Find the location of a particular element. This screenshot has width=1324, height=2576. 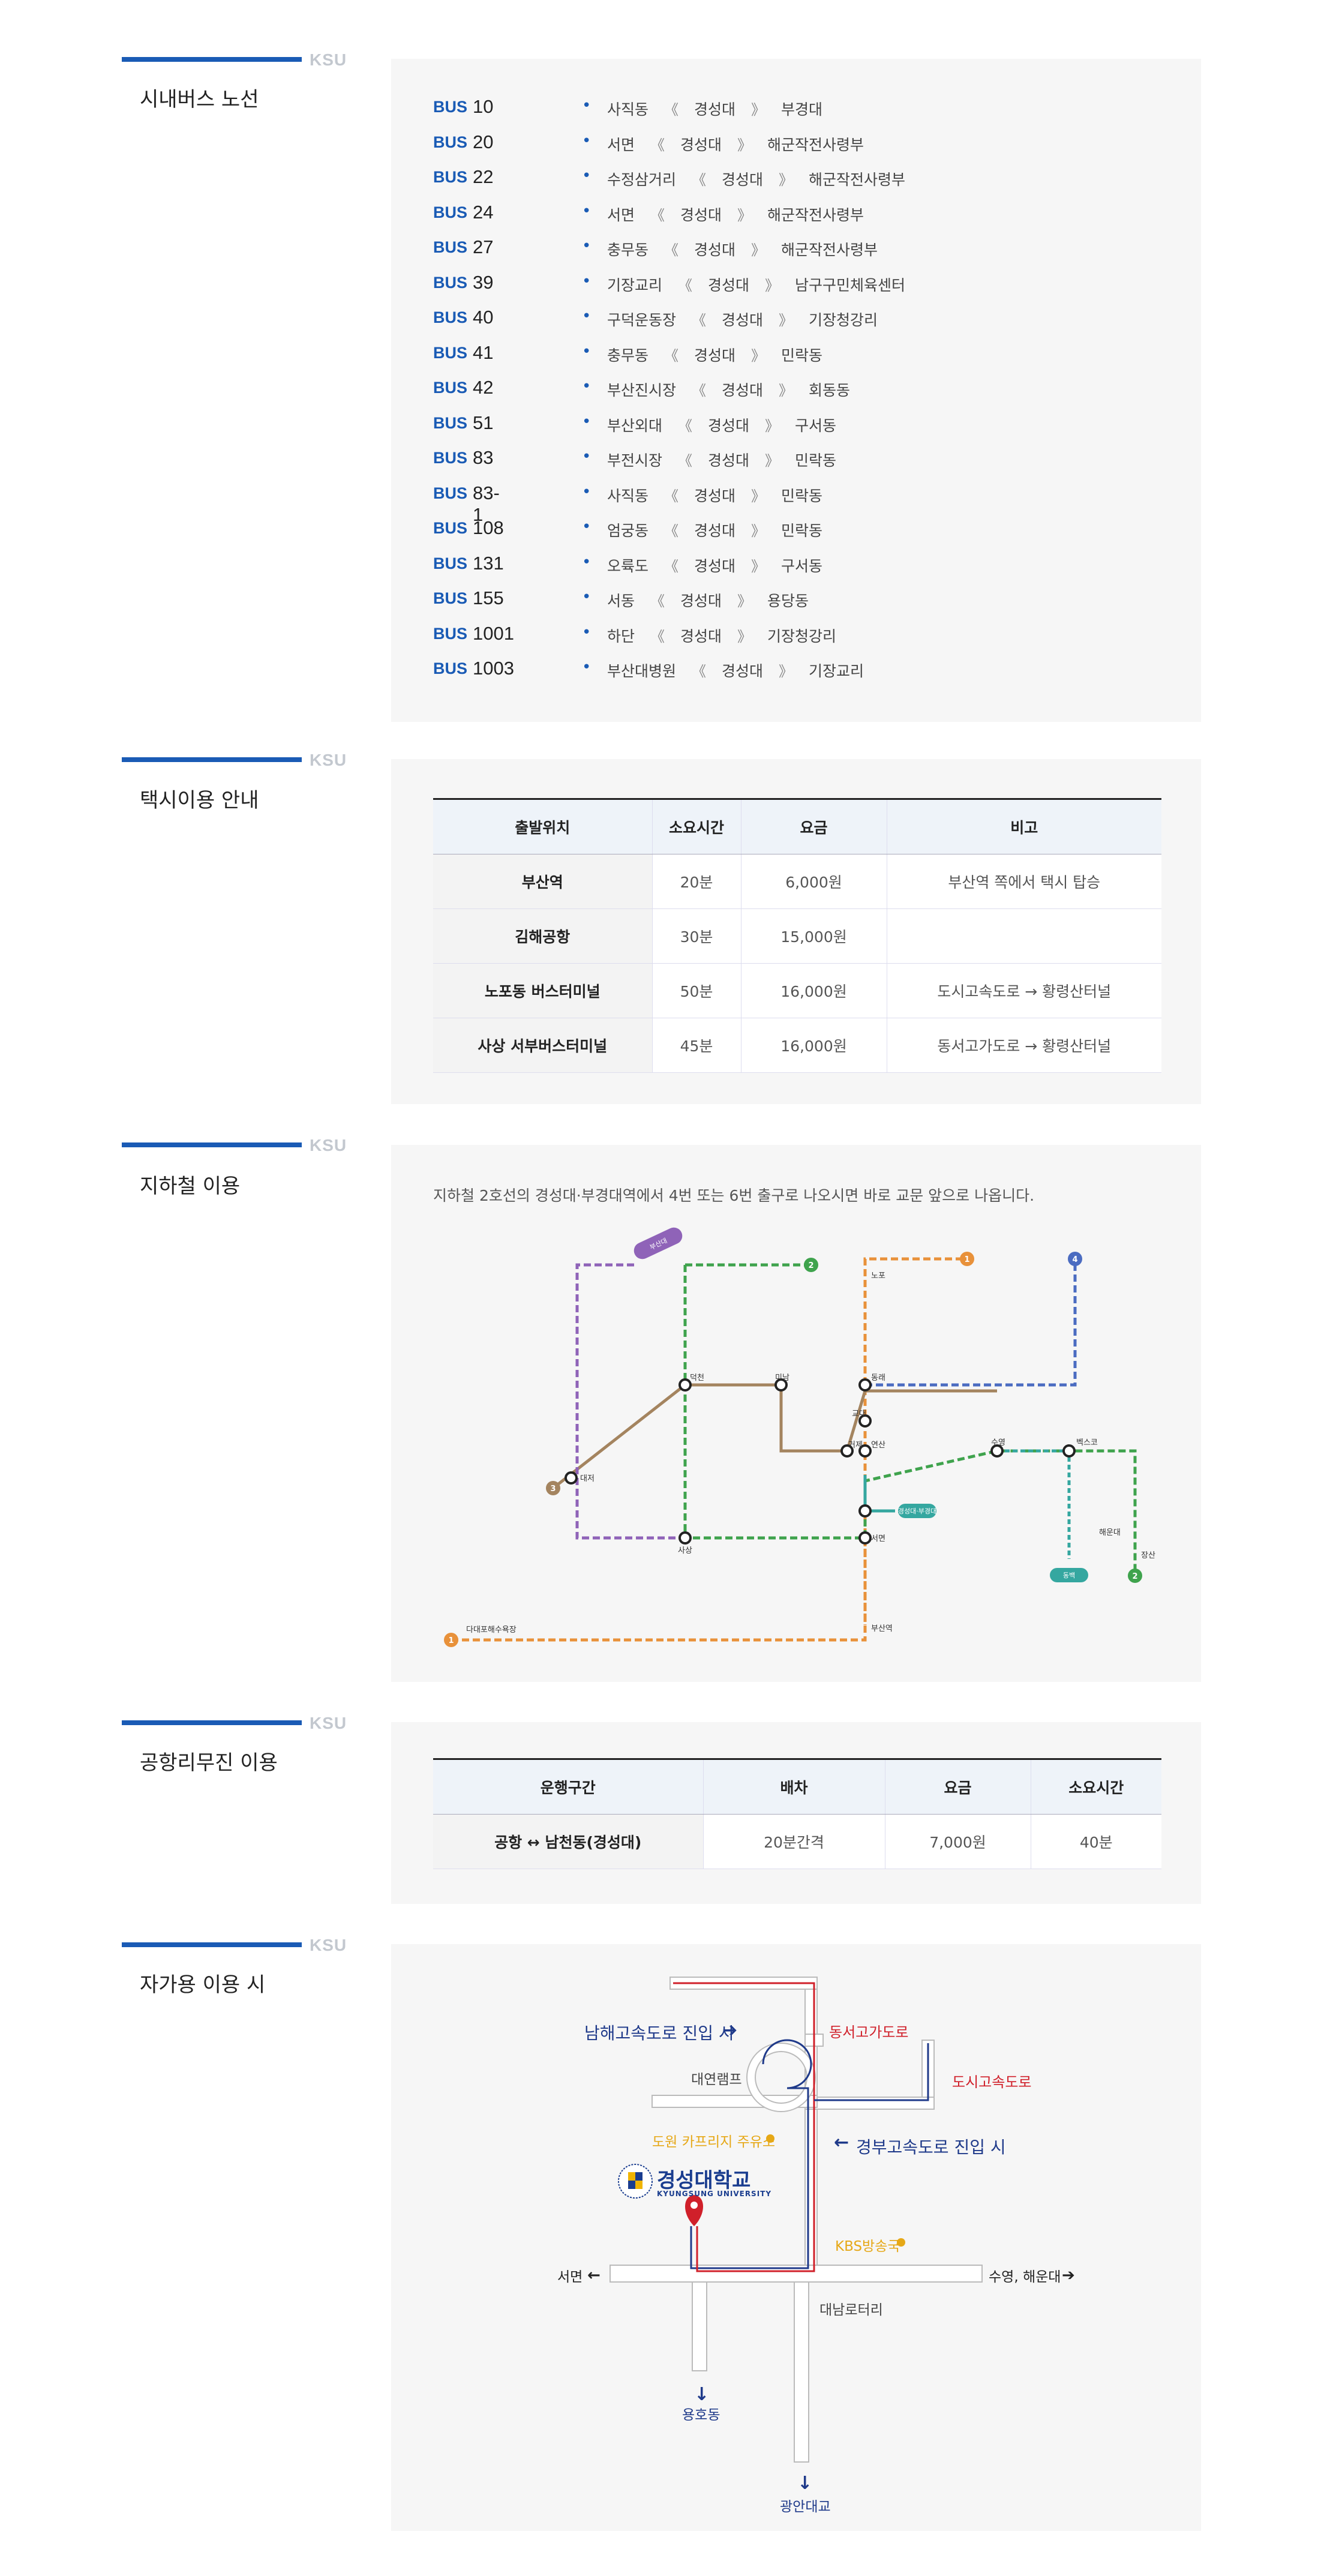

route-from: 서동 is located at coordinates (621, 601).